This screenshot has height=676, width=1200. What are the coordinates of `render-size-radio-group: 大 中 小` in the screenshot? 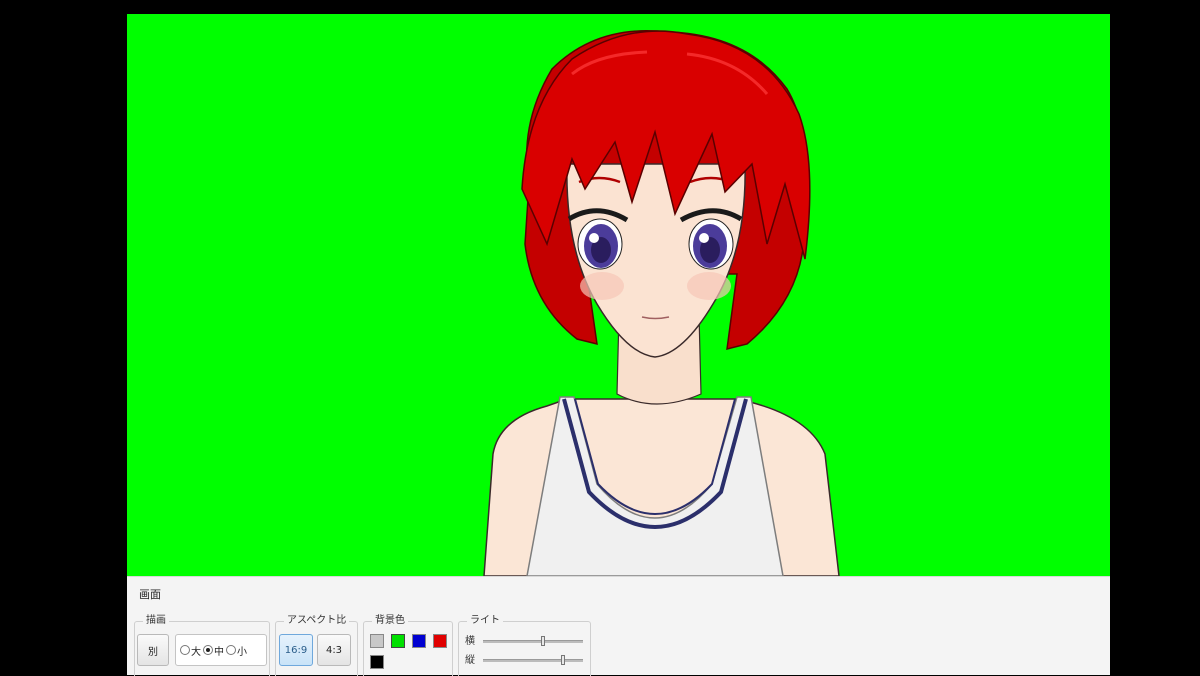 It's located at (221, 650).